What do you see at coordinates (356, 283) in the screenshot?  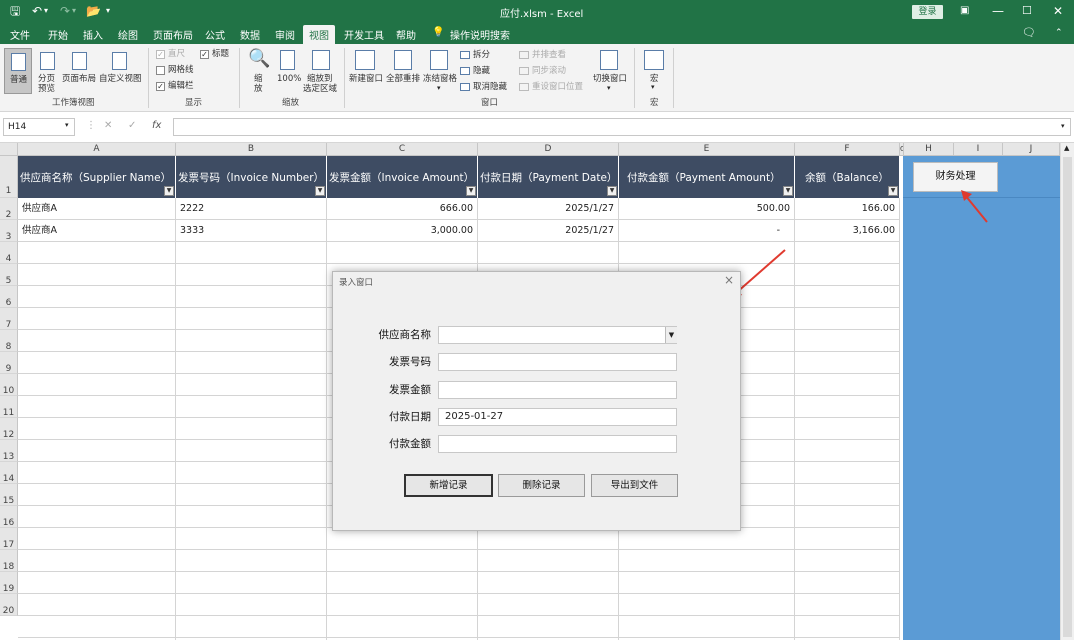 I see `dialog-title: 录入窗口` at bounding box center [356, 283].